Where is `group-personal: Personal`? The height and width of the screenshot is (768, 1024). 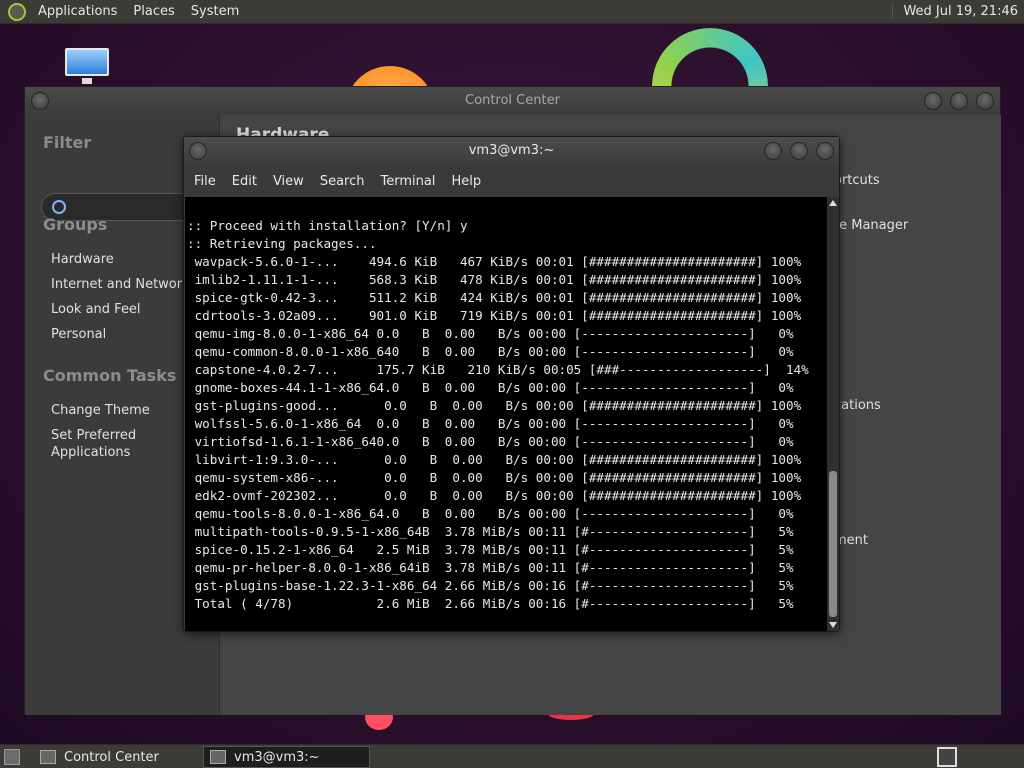 group-personal: Personal is located at coordinates (78, 334).